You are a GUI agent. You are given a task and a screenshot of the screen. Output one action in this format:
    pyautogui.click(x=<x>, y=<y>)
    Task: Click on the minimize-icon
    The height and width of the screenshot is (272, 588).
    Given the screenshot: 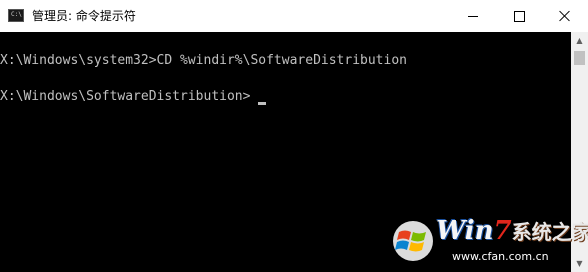 What is the action you would take?
    pyautogui.click(x=473, y=16)
    